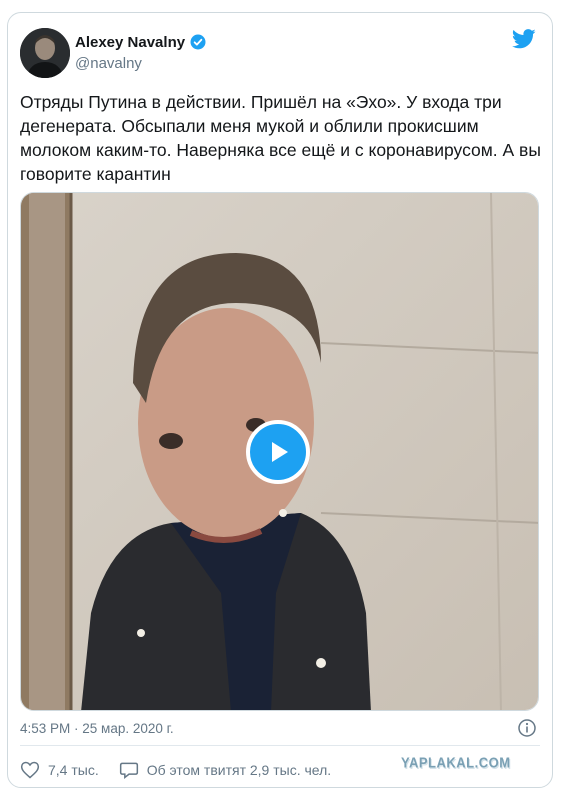 Image resolution: width=561 pixels, height=791 pixels. I want to click on author-name-row: Alexey Navalny, so click(141, 42).